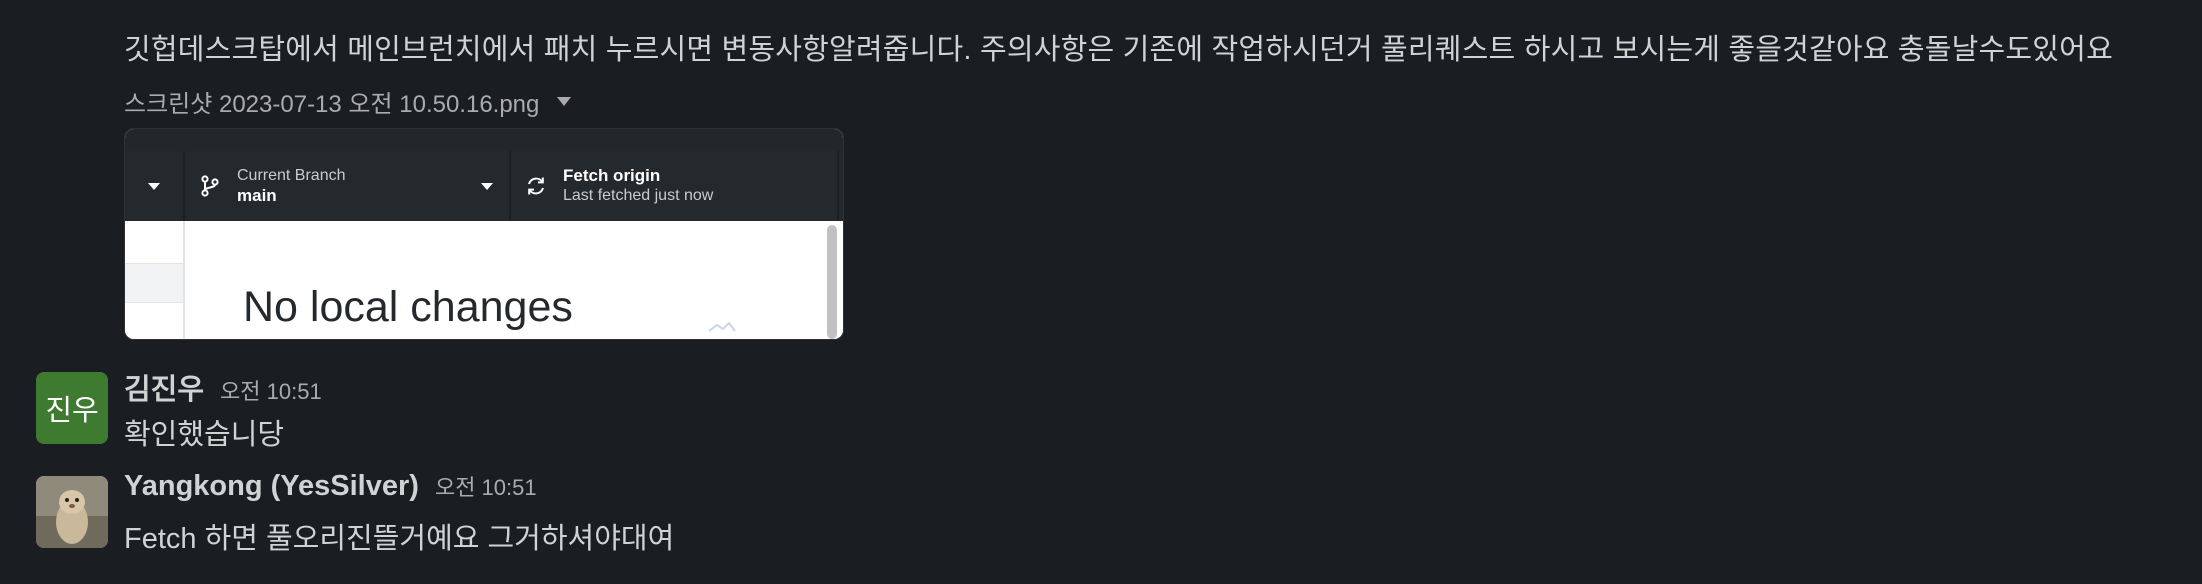 The width and height of the screenshot is (2202, 584). What do you see at coordinates (399, 539) in the screenshot?
I see `message-text: Fetch 하면 풀오리진뜰거예요 그거하셔야대여` at bounding box center [399, 539].